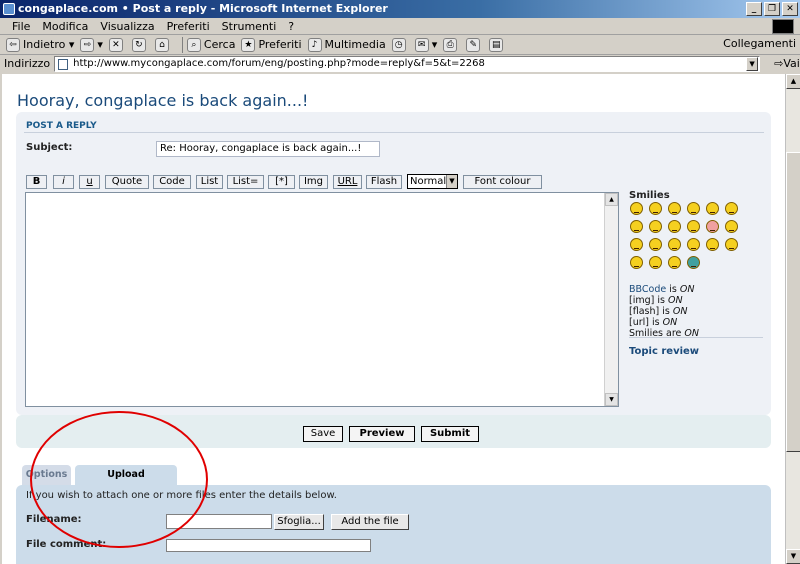 This screenshot has height=564, width=800. Describe the element at coordinates (127, 182) in the screenshot. I see `quote-button: Quote` at that location.